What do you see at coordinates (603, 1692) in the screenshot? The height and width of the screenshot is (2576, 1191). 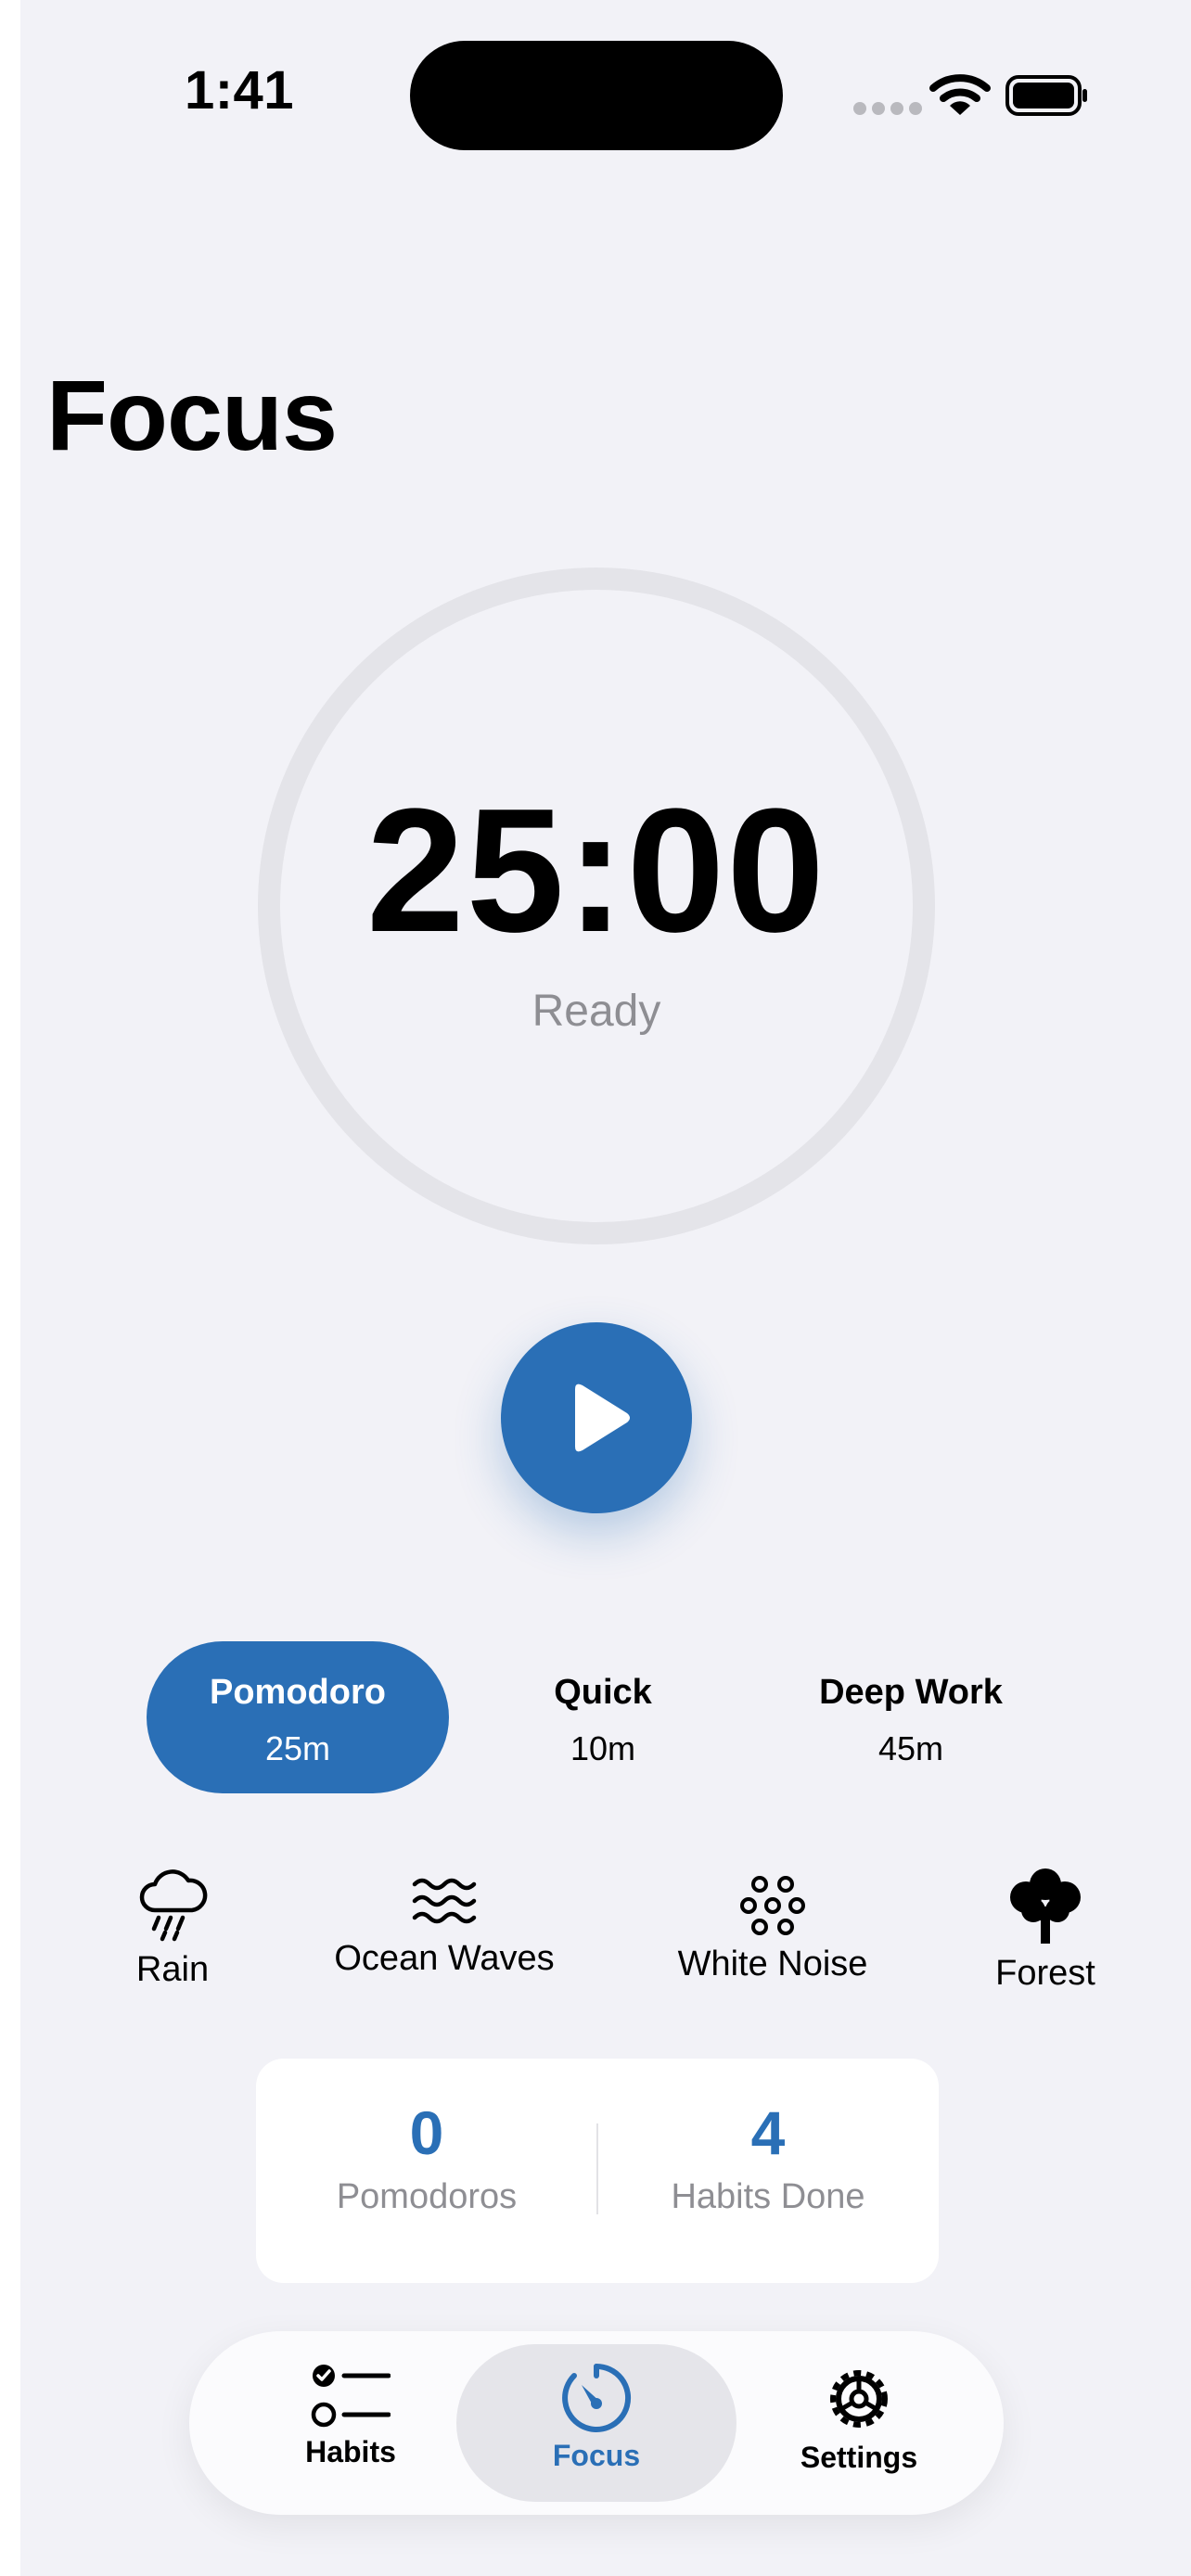 I see `preset-name: Quick` at bounding box center [603, 1692].